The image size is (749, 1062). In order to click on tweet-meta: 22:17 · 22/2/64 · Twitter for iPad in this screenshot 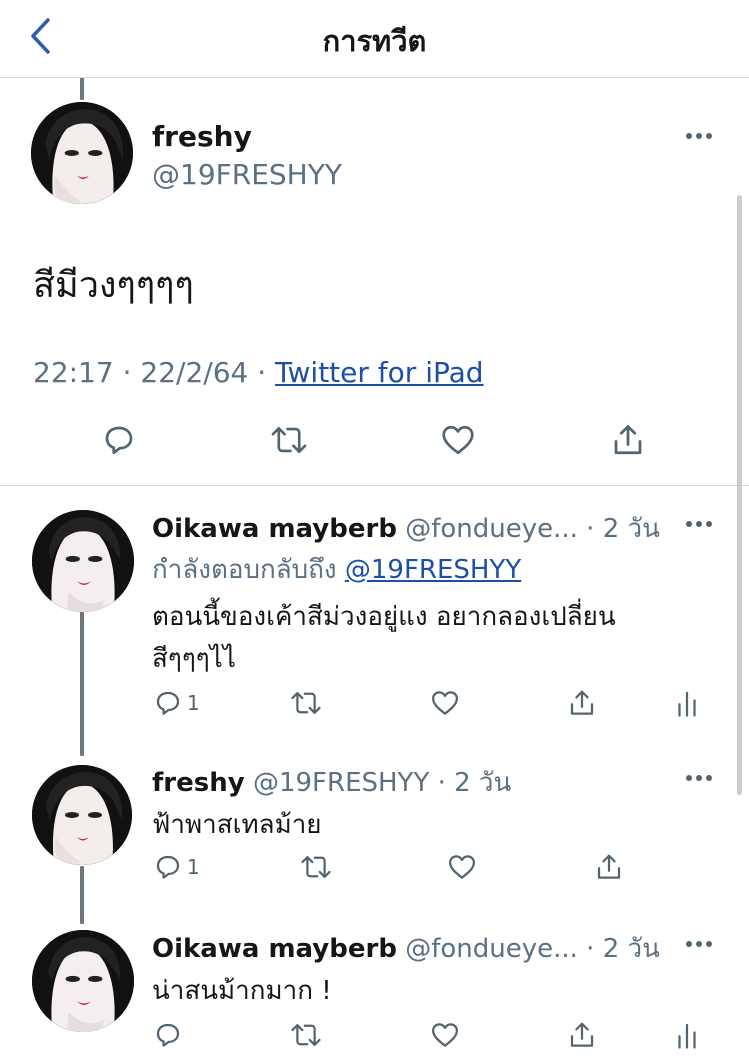, I will do `click(258, 372)`.